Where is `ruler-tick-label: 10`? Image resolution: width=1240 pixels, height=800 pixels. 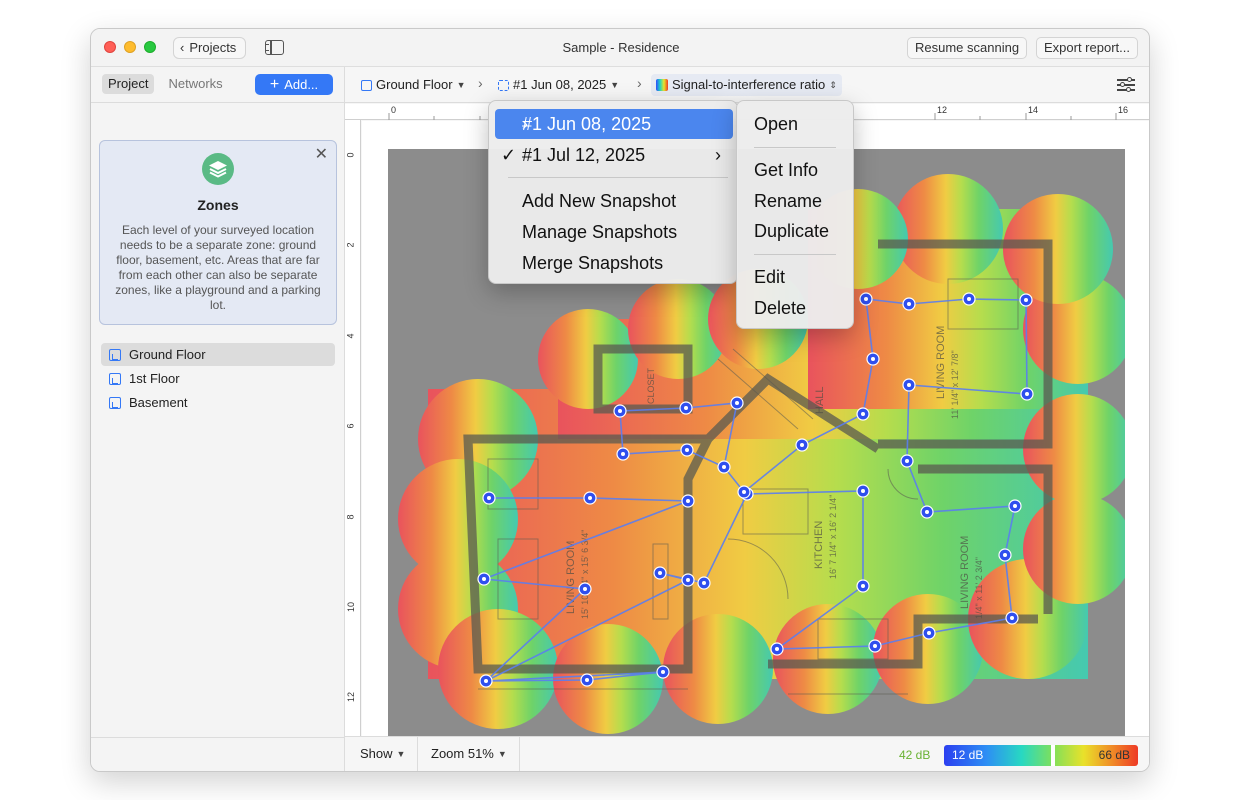
ruler-tick-label: 10 is located at coordinates (351, 607).